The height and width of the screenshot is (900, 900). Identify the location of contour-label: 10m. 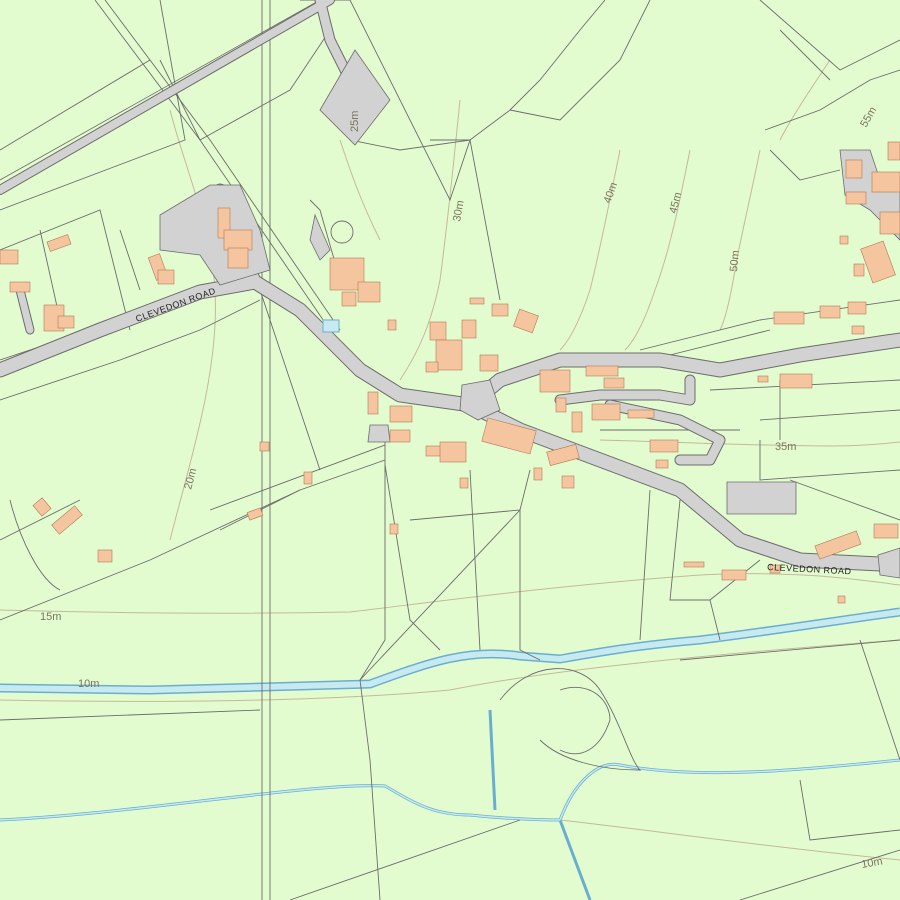
(88, 684).